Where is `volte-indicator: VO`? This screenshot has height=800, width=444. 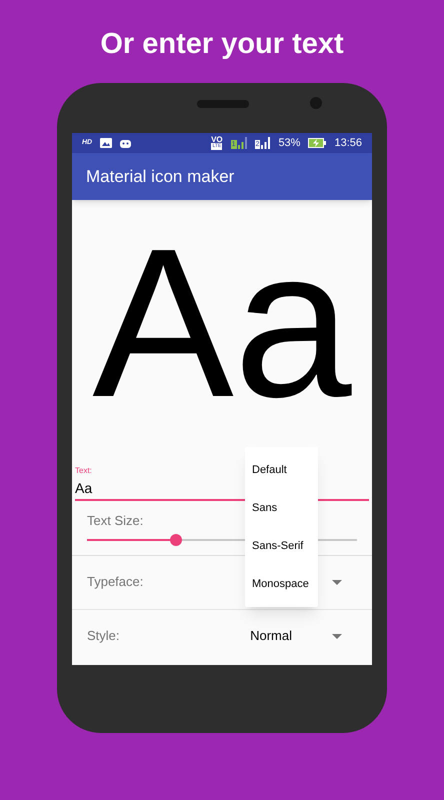 volte-indicator: VO is located at coordinates (217, 139).